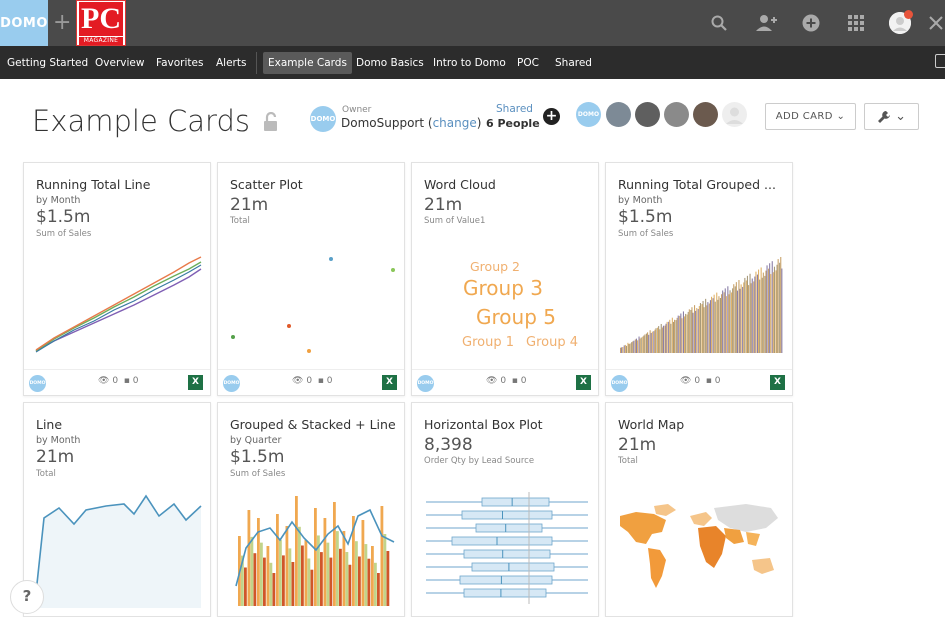  I want to click on help-button: ?, so click(27, 597).